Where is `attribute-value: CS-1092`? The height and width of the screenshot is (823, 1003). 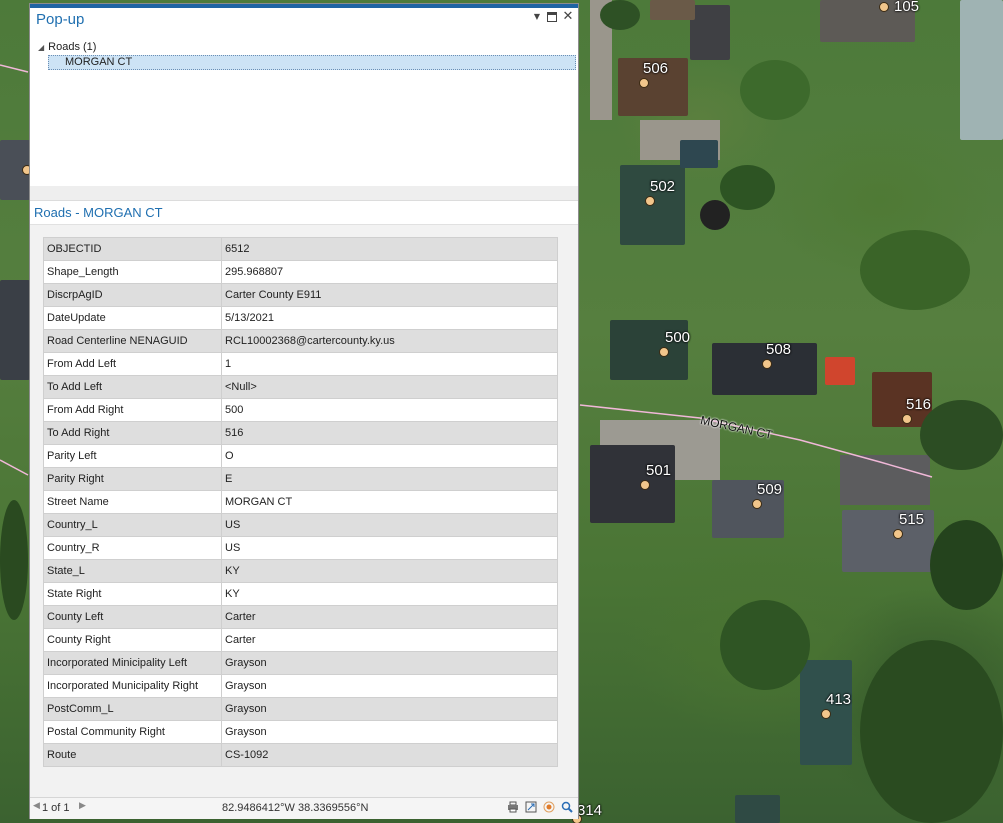 attribute-value: CS-1092 is located at coordinates (389, 755).